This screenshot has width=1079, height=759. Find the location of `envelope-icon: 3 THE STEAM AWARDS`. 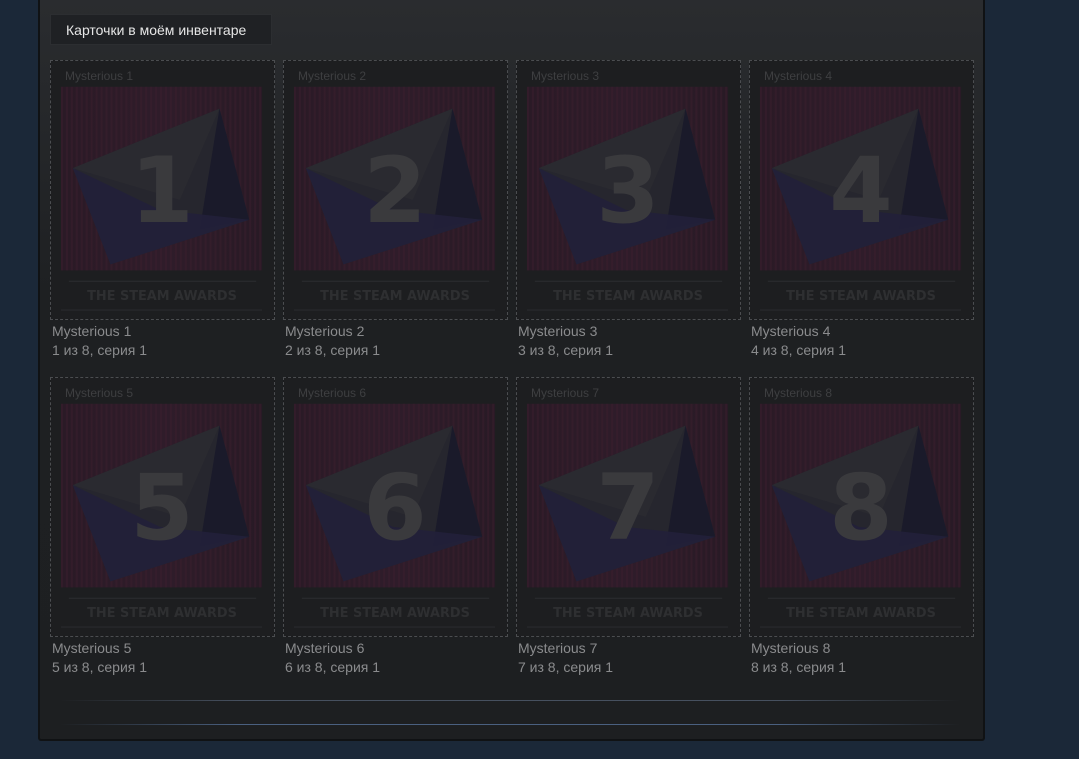

envelope-icon: 3 THE STEAM AWARDS is located at coordinates (628, 190).